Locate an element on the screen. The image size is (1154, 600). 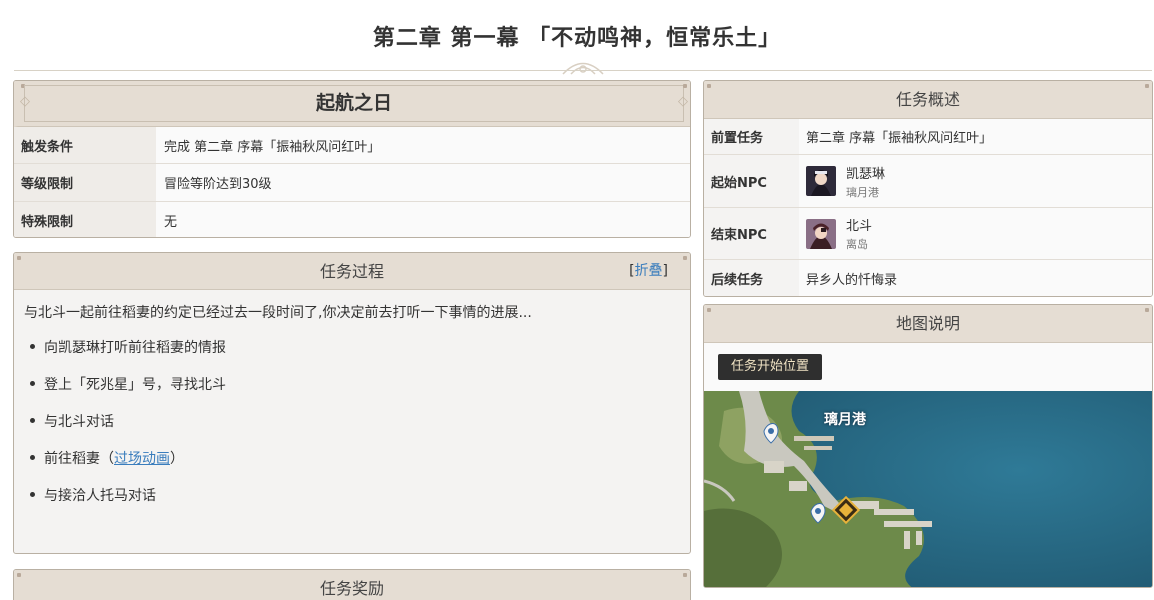
title-divider is located at coordinates (583, 70).